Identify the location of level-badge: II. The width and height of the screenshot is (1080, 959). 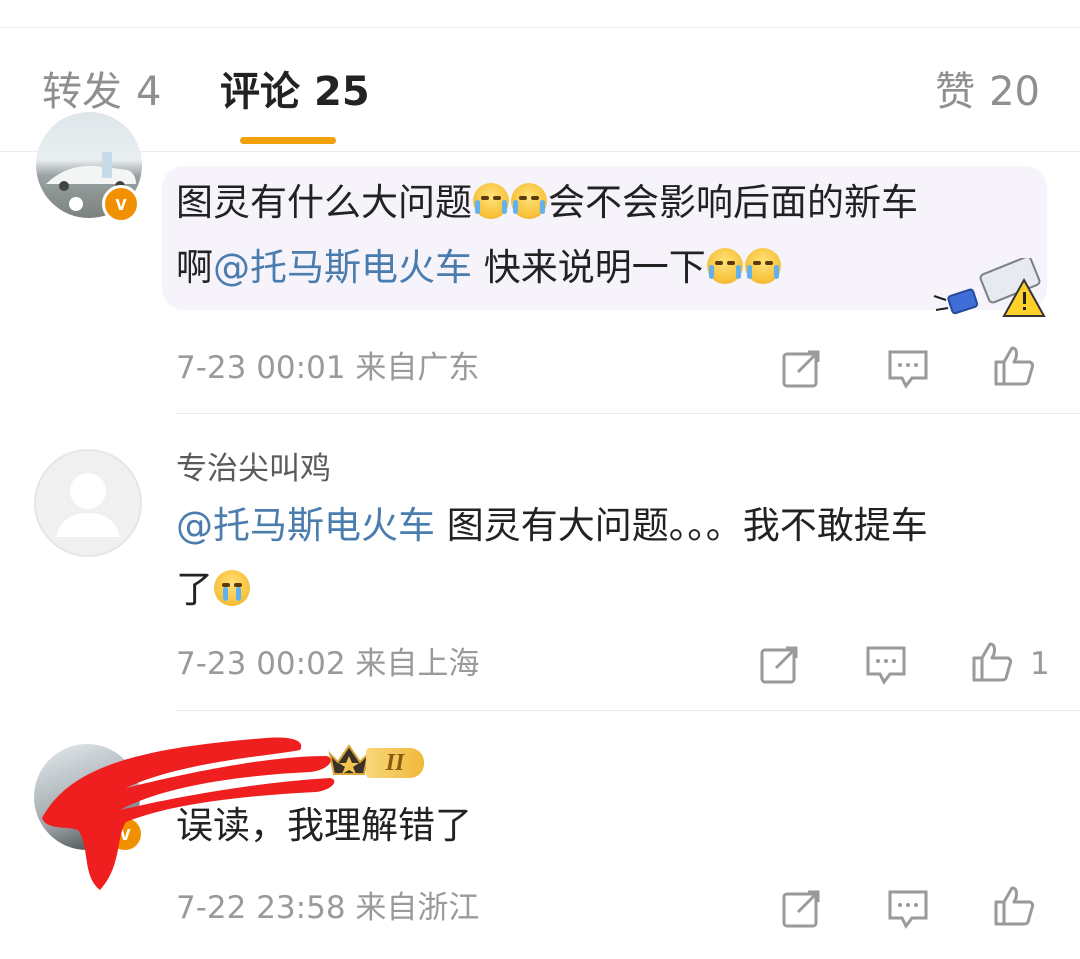
(379, 762).